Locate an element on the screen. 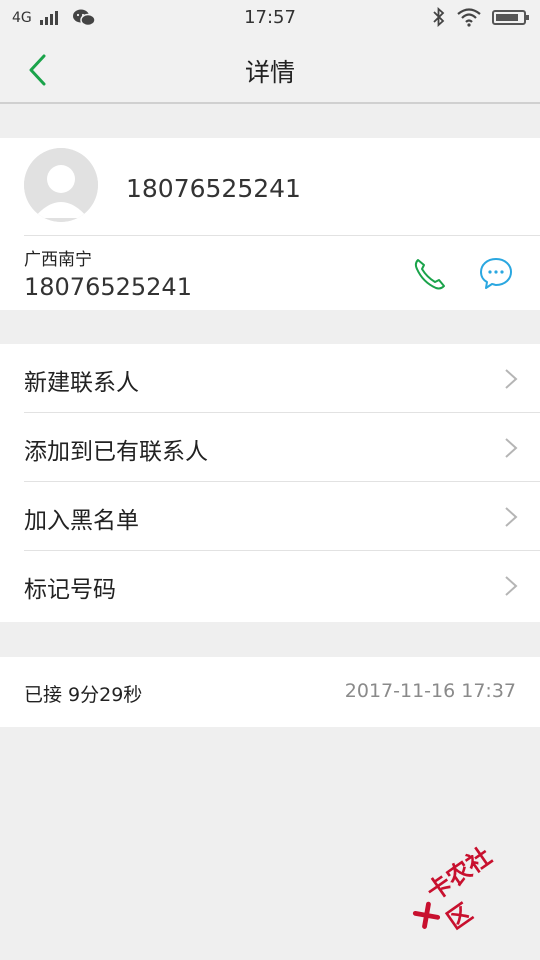  status-right is located at coordinates (480, 17).